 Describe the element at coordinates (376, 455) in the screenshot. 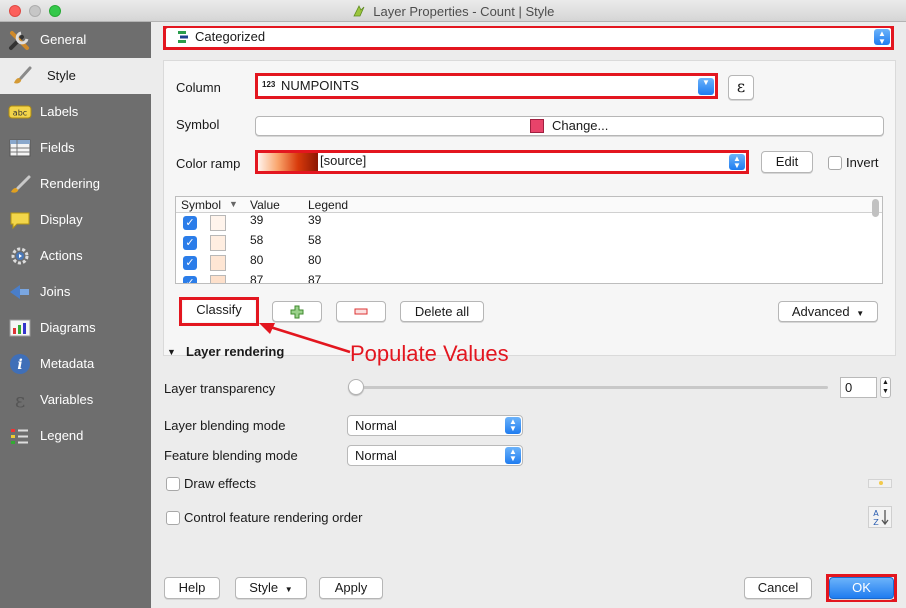

I see `feature-blending-value: Normal` at that location.